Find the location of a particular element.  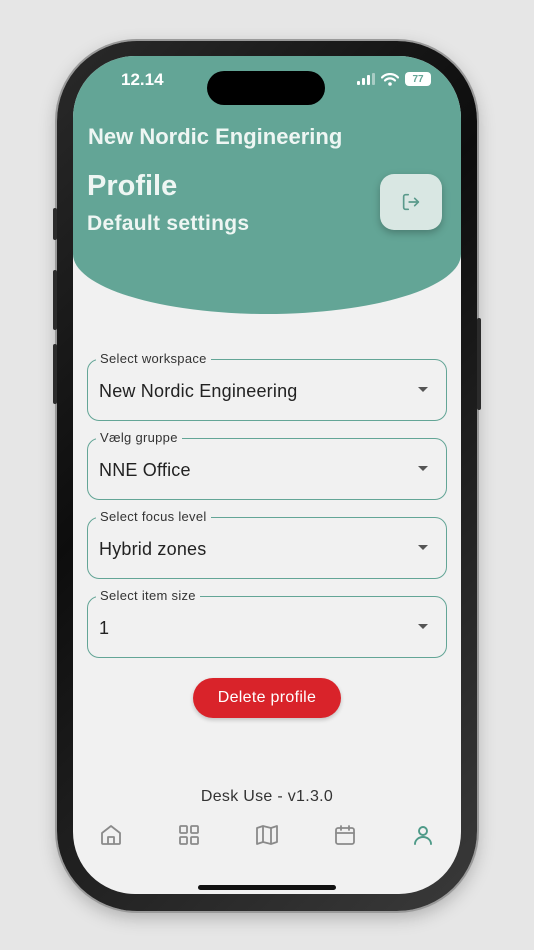

logout-icon is located at coordinates (411, 202).